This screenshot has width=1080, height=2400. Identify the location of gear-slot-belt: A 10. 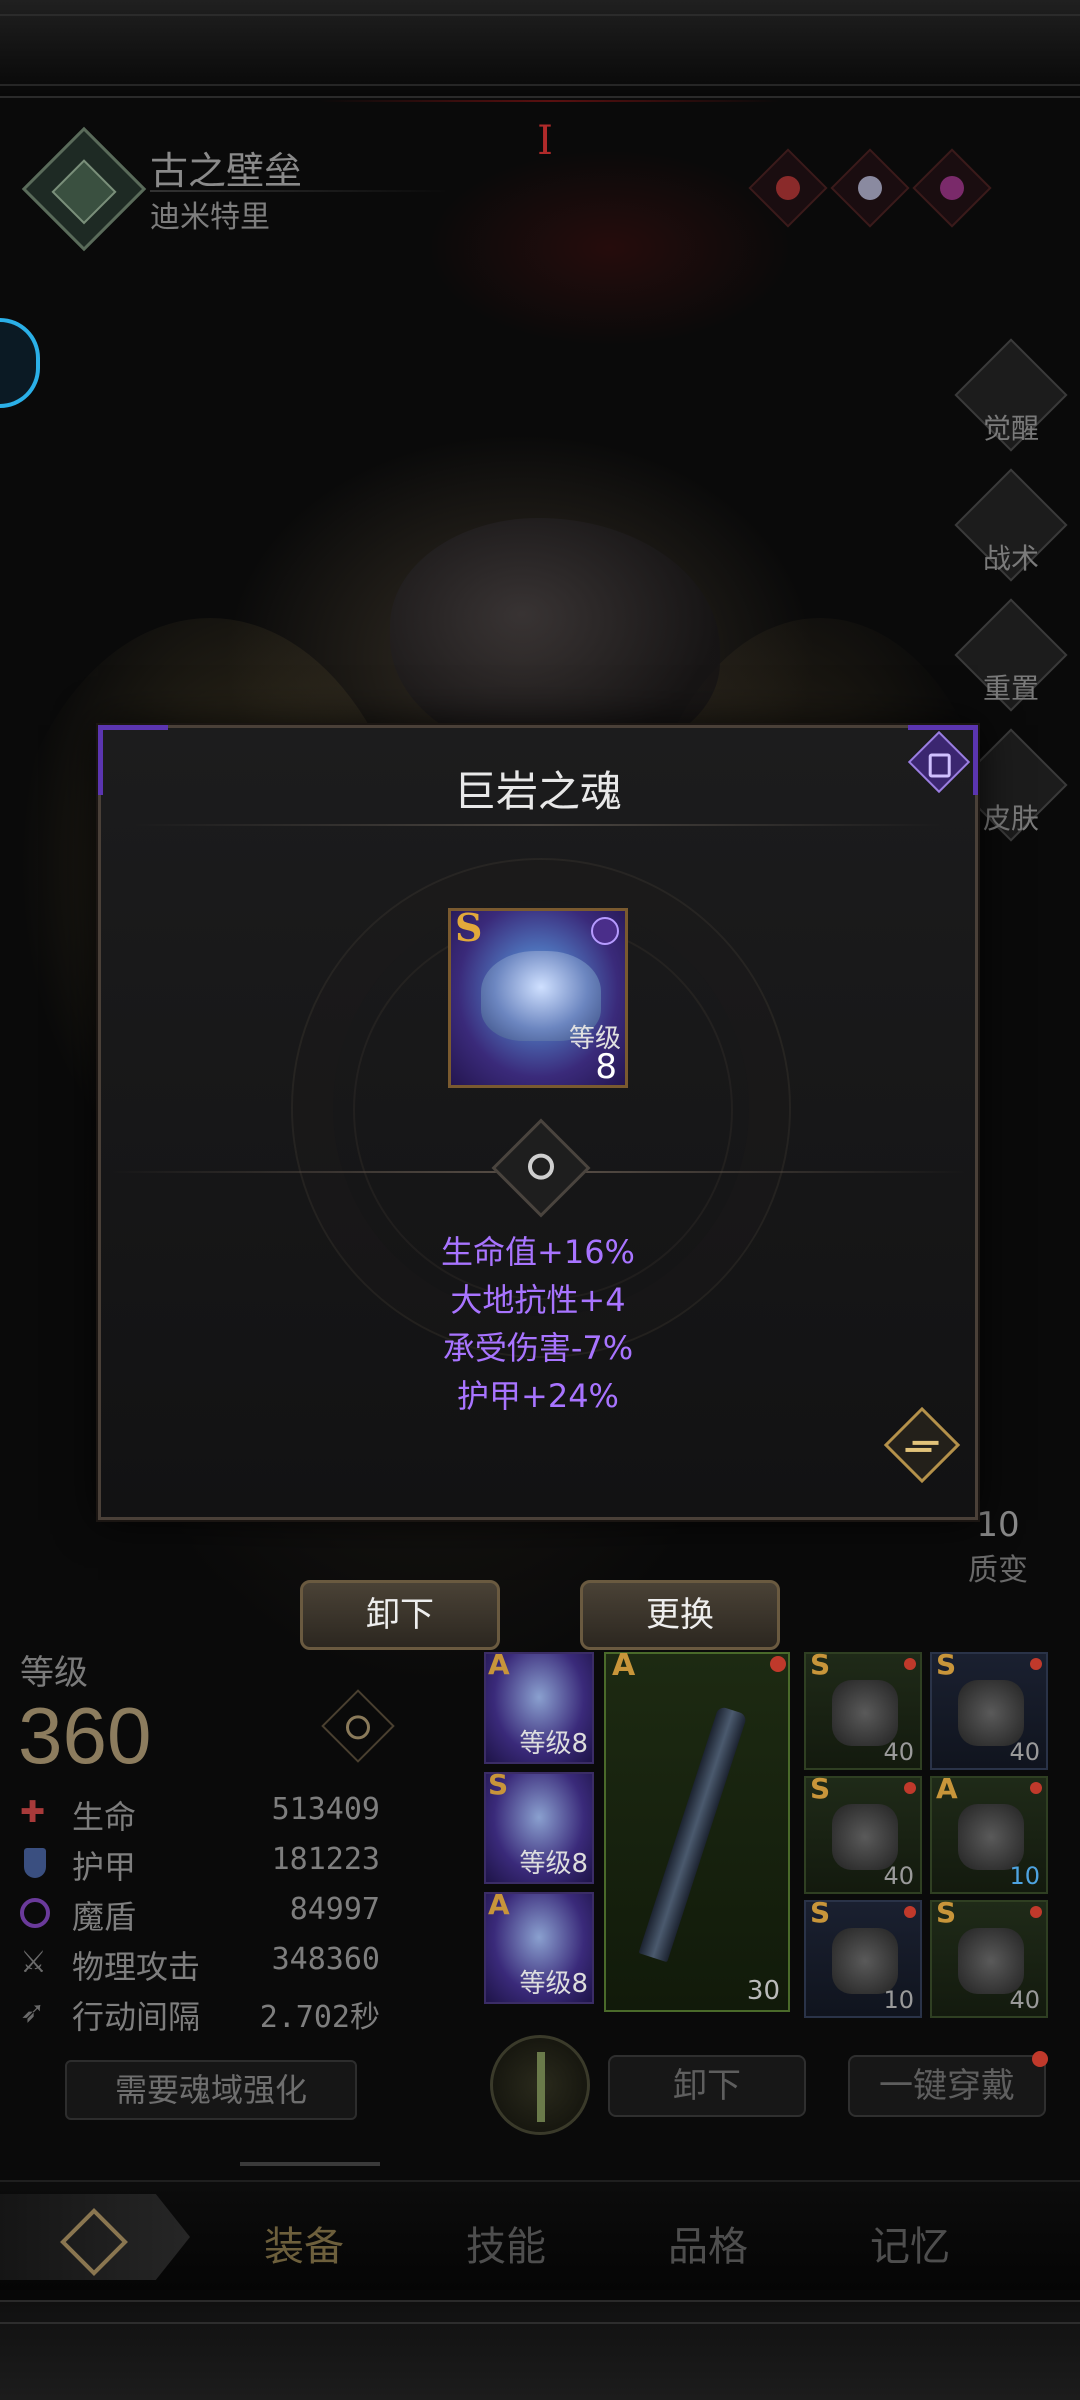
(989, 1833).